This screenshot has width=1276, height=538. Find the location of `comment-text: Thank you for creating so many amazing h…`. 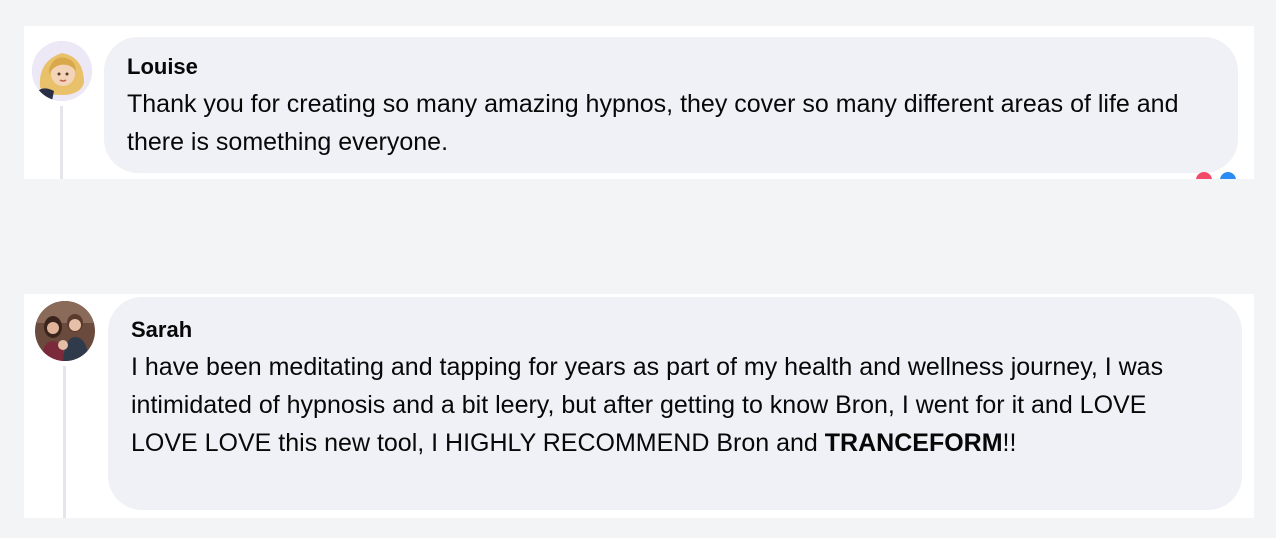

comment-text: Thank you for creating so many amazing h… is located at coordinates (653, 123).